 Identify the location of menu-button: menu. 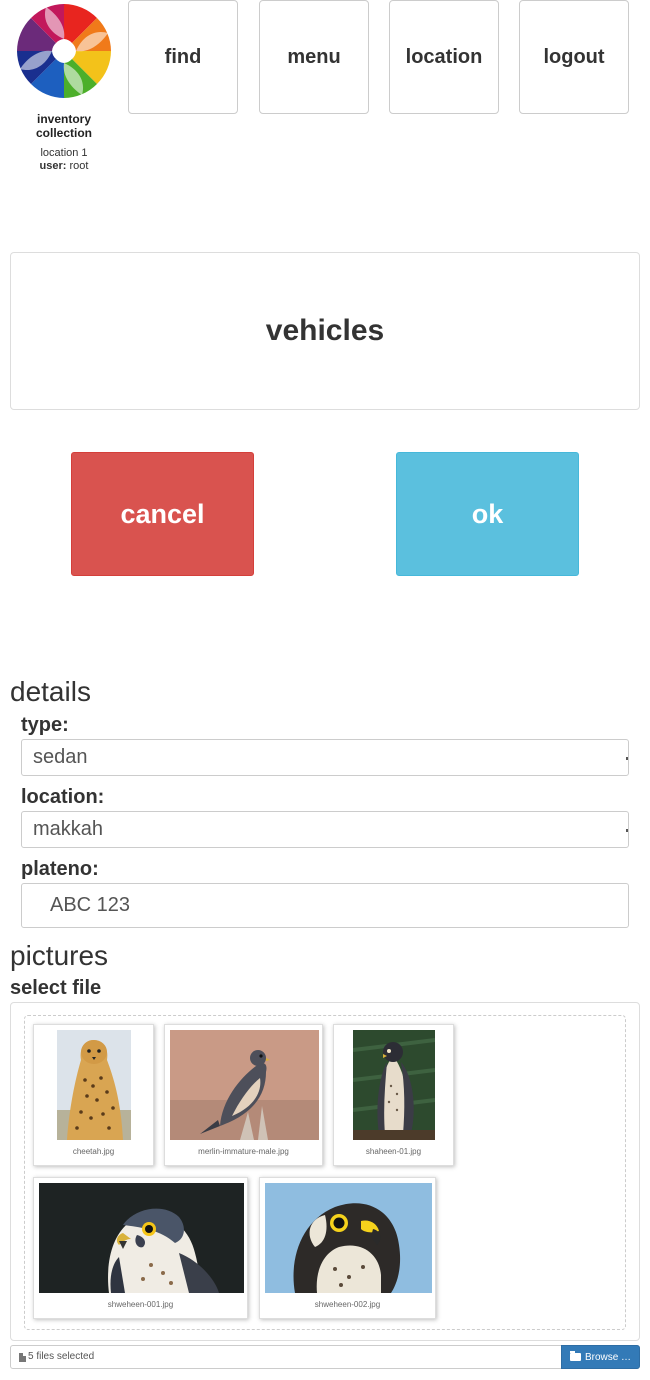
(314, 57).